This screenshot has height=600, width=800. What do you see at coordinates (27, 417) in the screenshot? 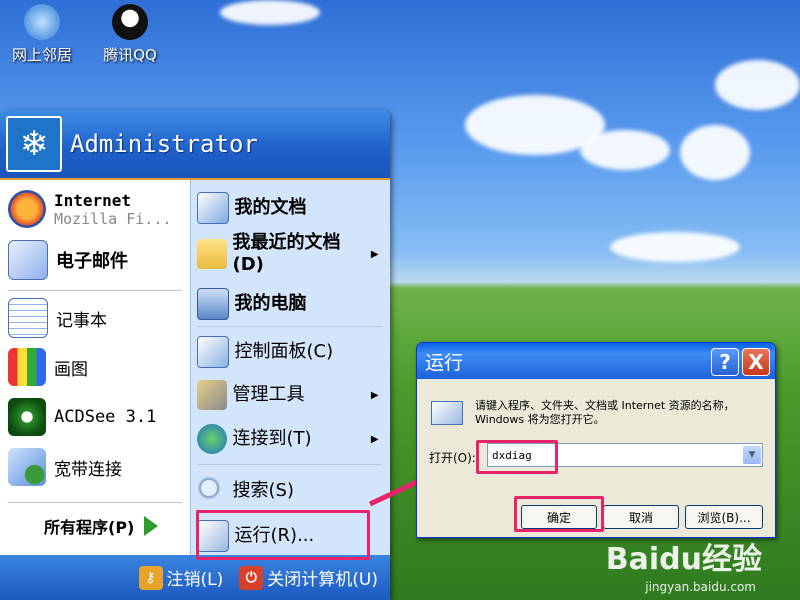
I see `acdsee-eye-icon` at bounding box center [27, 417].